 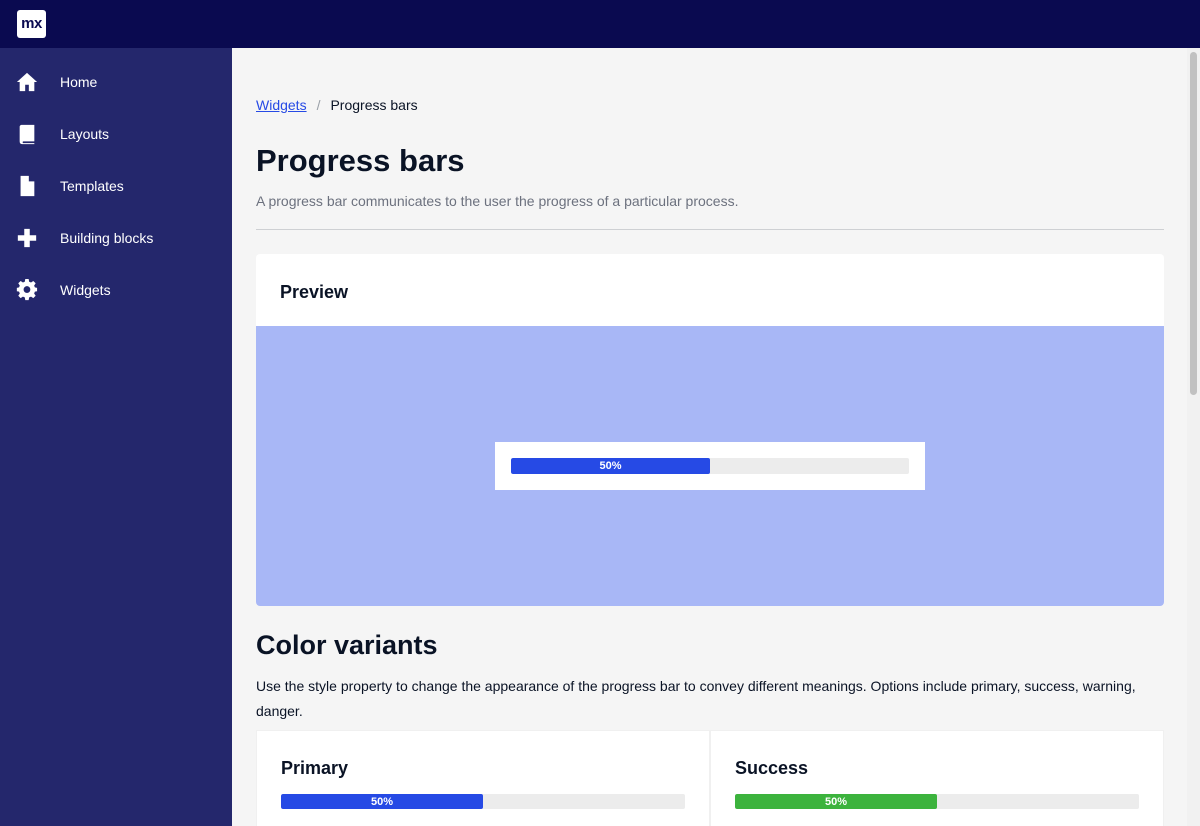 What do you see at coordinates (27, 186) in the screenshot?
I see `file-icon` at bounding box center [27, 186].